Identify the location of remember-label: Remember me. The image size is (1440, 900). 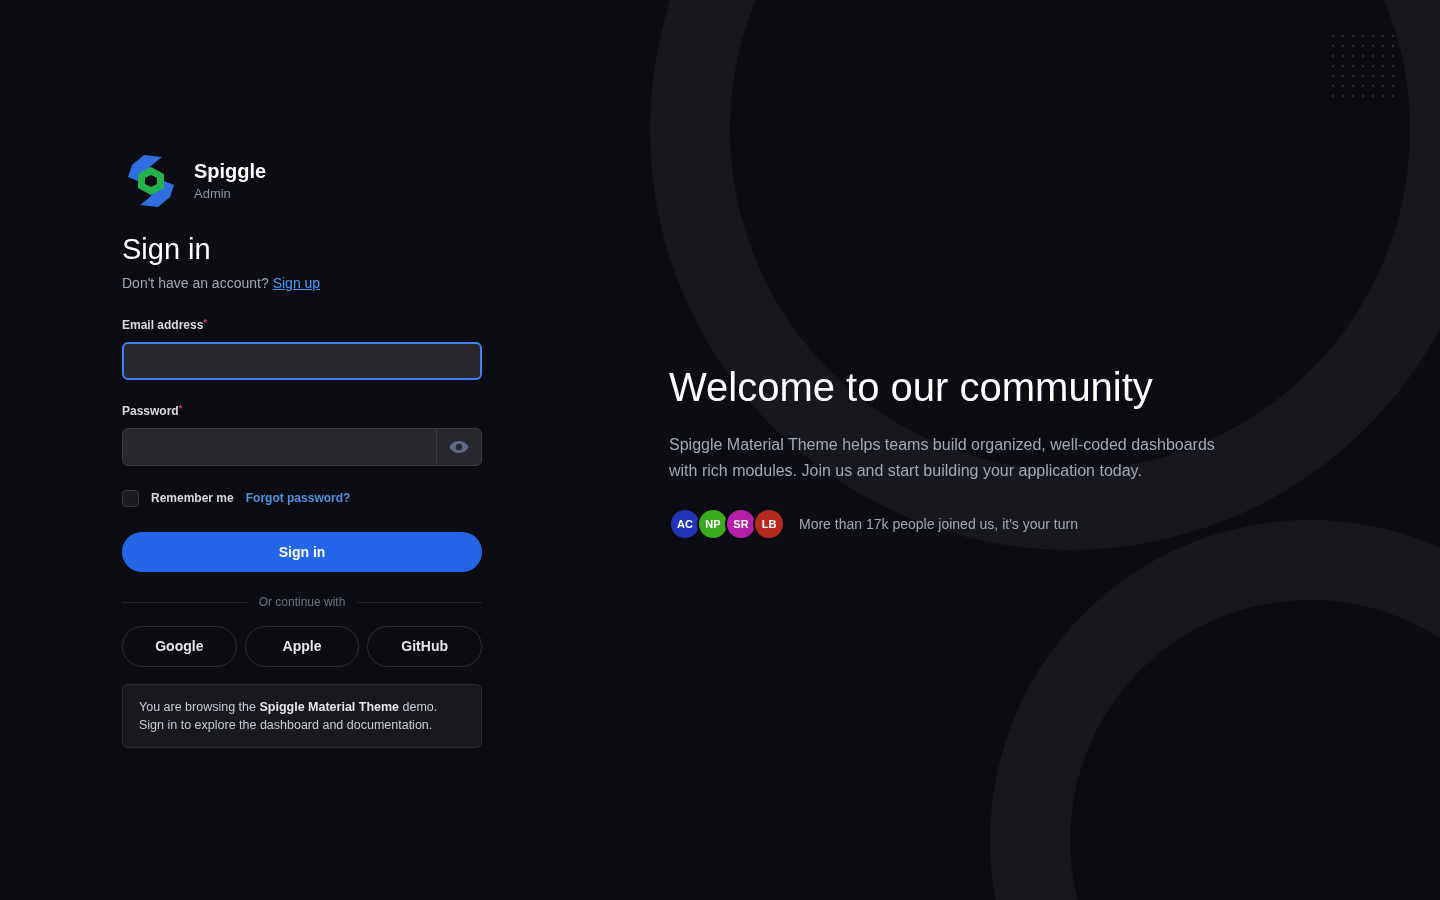
(192, 499).